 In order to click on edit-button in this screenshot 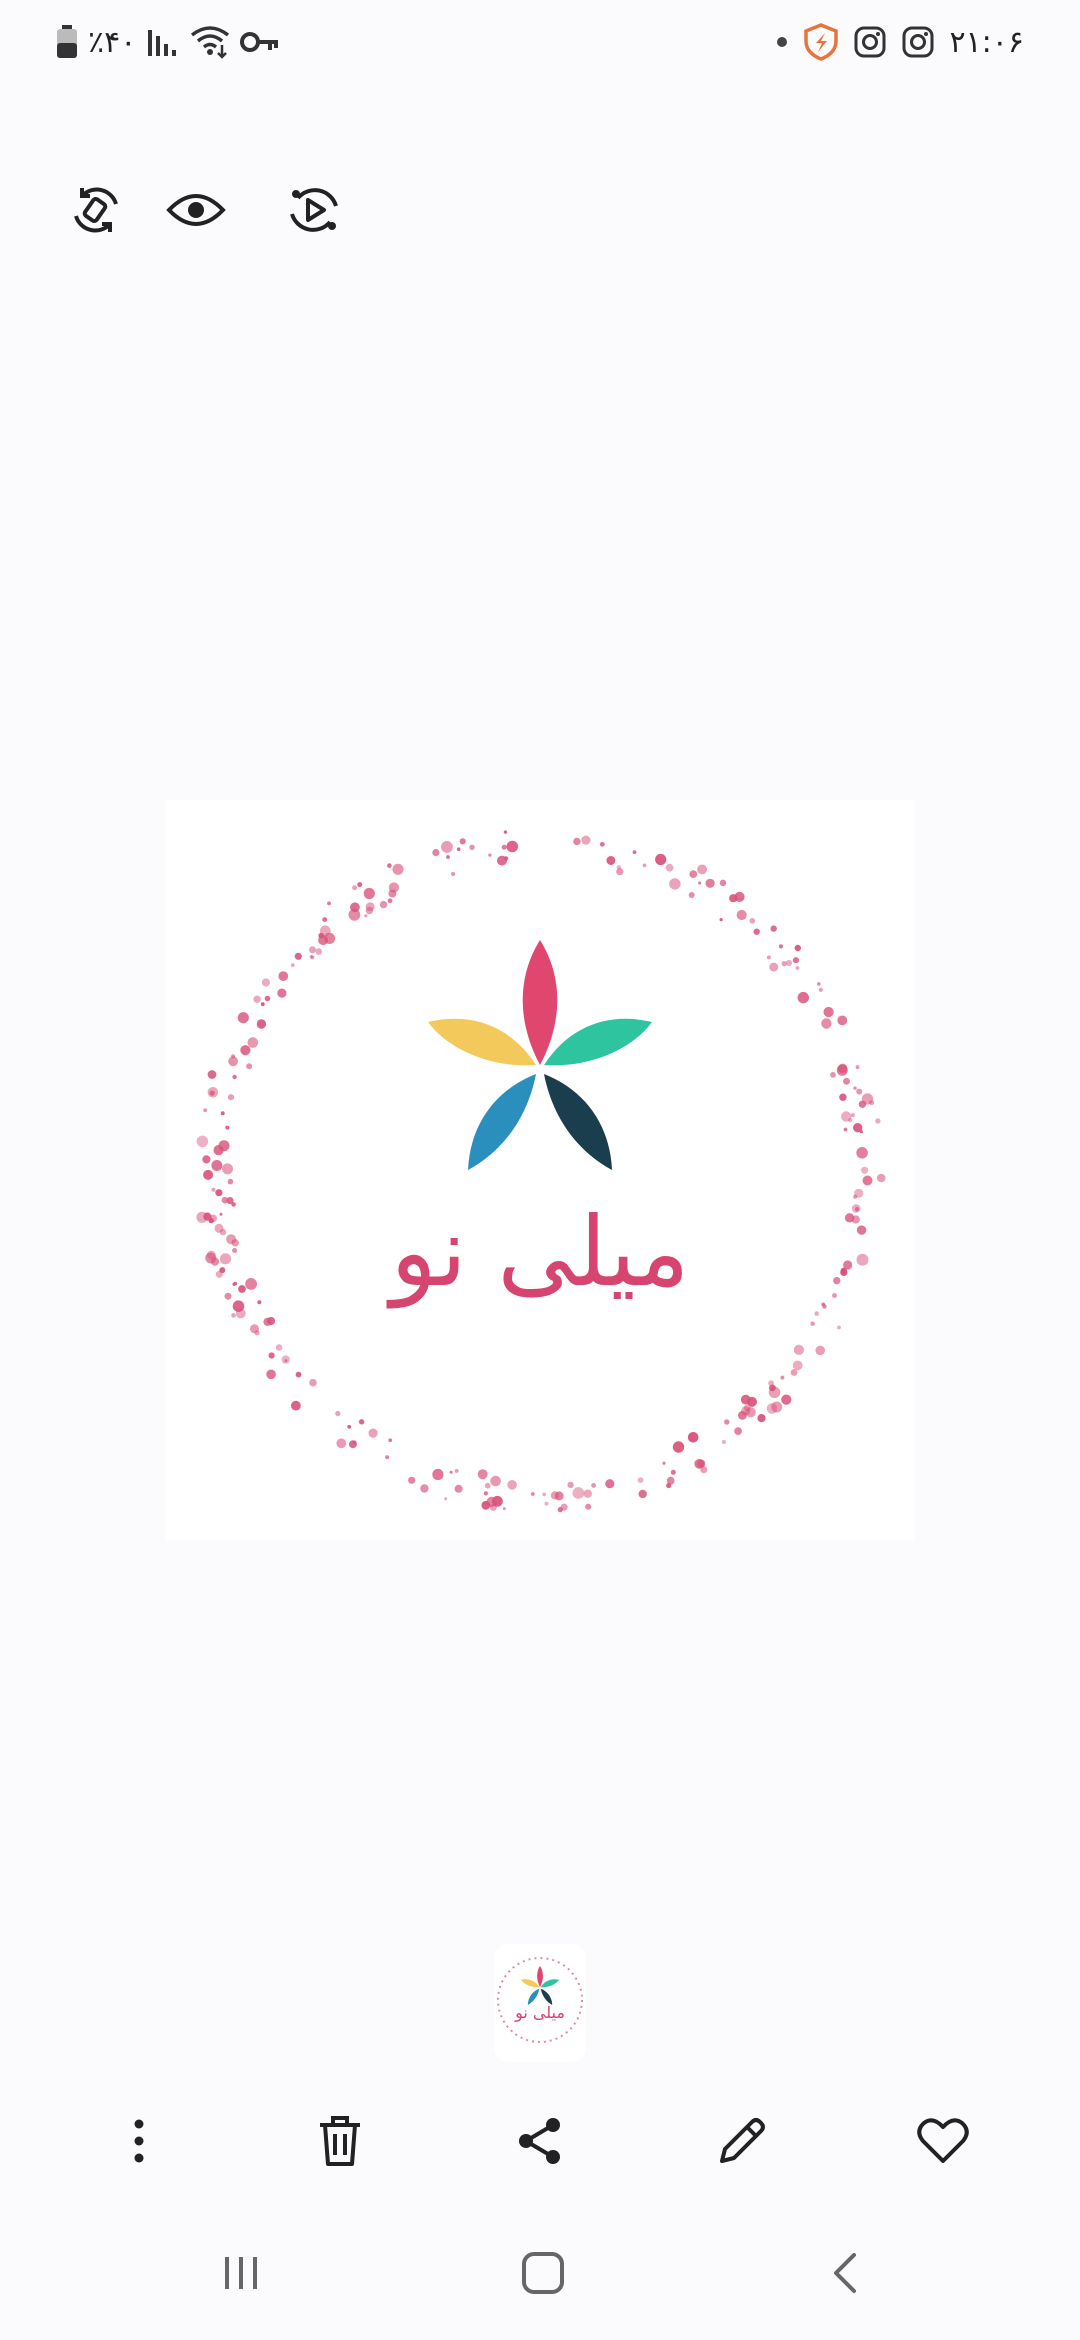, I will do `click(742, 2143)`.